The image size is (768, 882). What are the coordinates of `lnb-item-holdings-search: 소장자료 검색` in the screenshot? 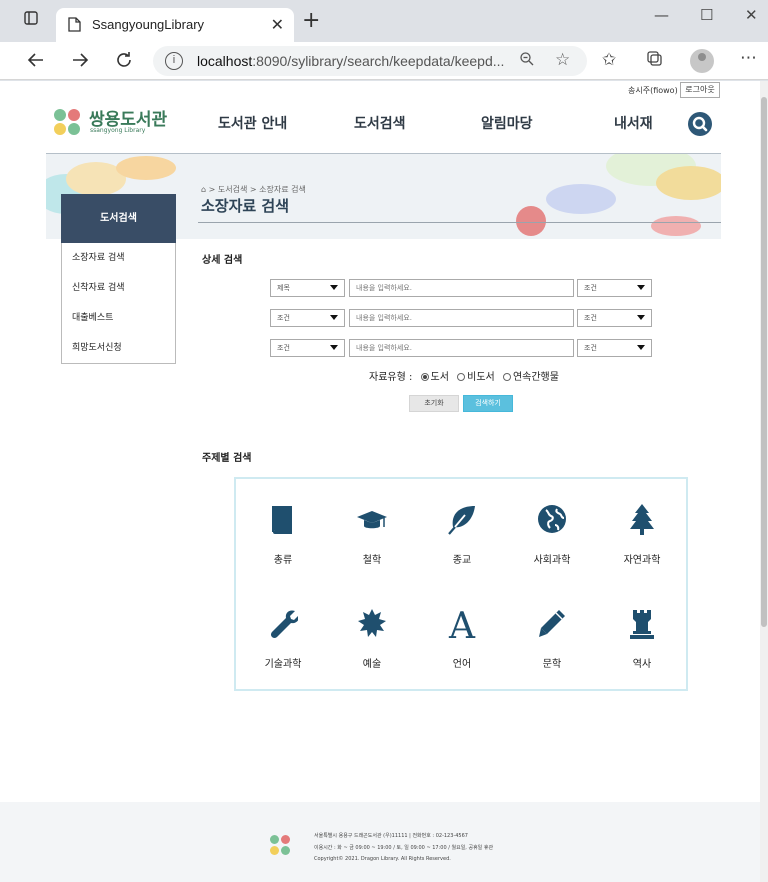 It's located at (118, 258).